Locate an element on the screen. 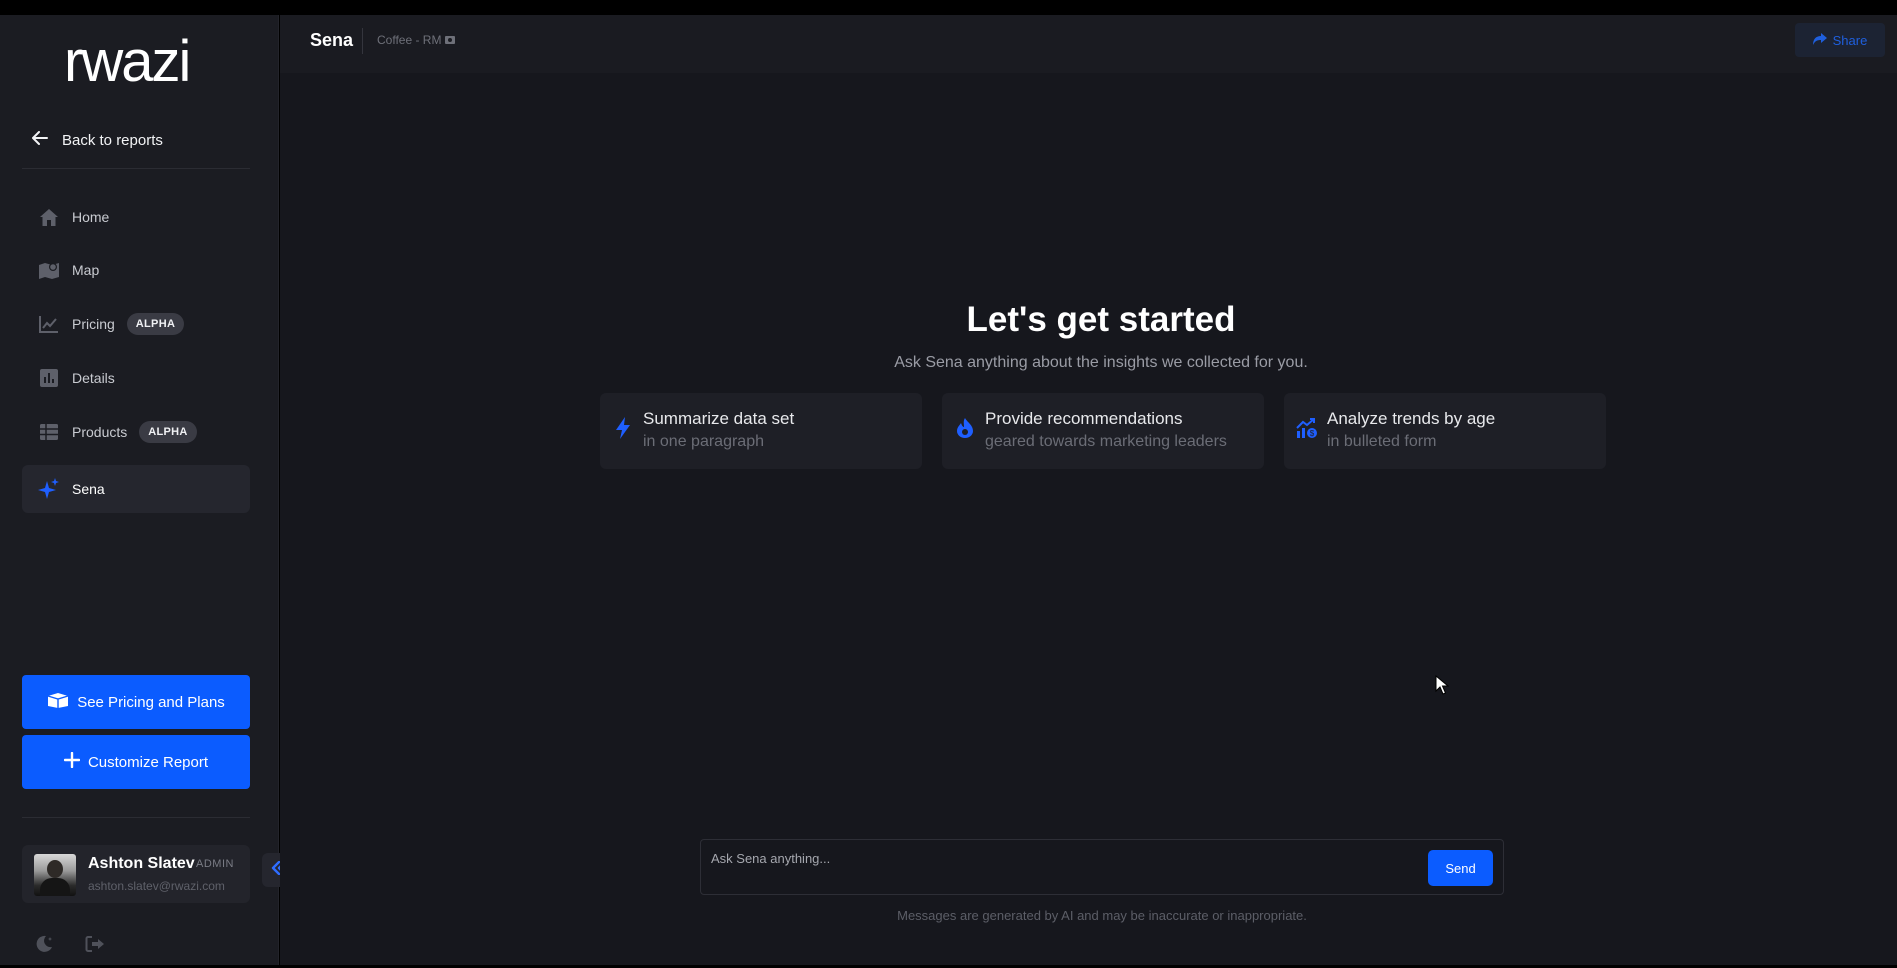 This screenshot has width=1897, height=968. send-button: Send is located at coordinates (1460, 868).